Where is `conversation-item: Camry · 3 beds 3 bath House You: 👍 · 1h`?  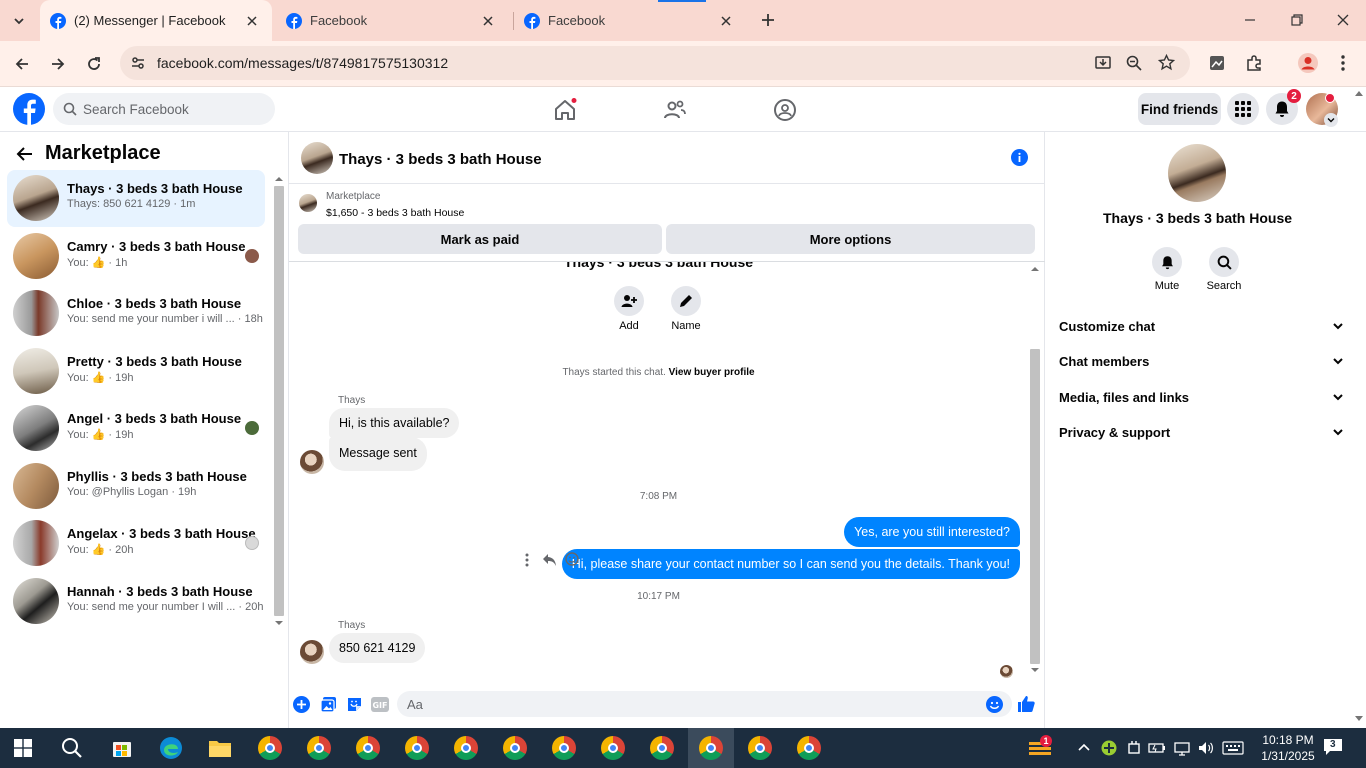 conversation-item: Camry · 3 beds 3 bath House You: 👍 · 1h is located at coordinates (136, 256).